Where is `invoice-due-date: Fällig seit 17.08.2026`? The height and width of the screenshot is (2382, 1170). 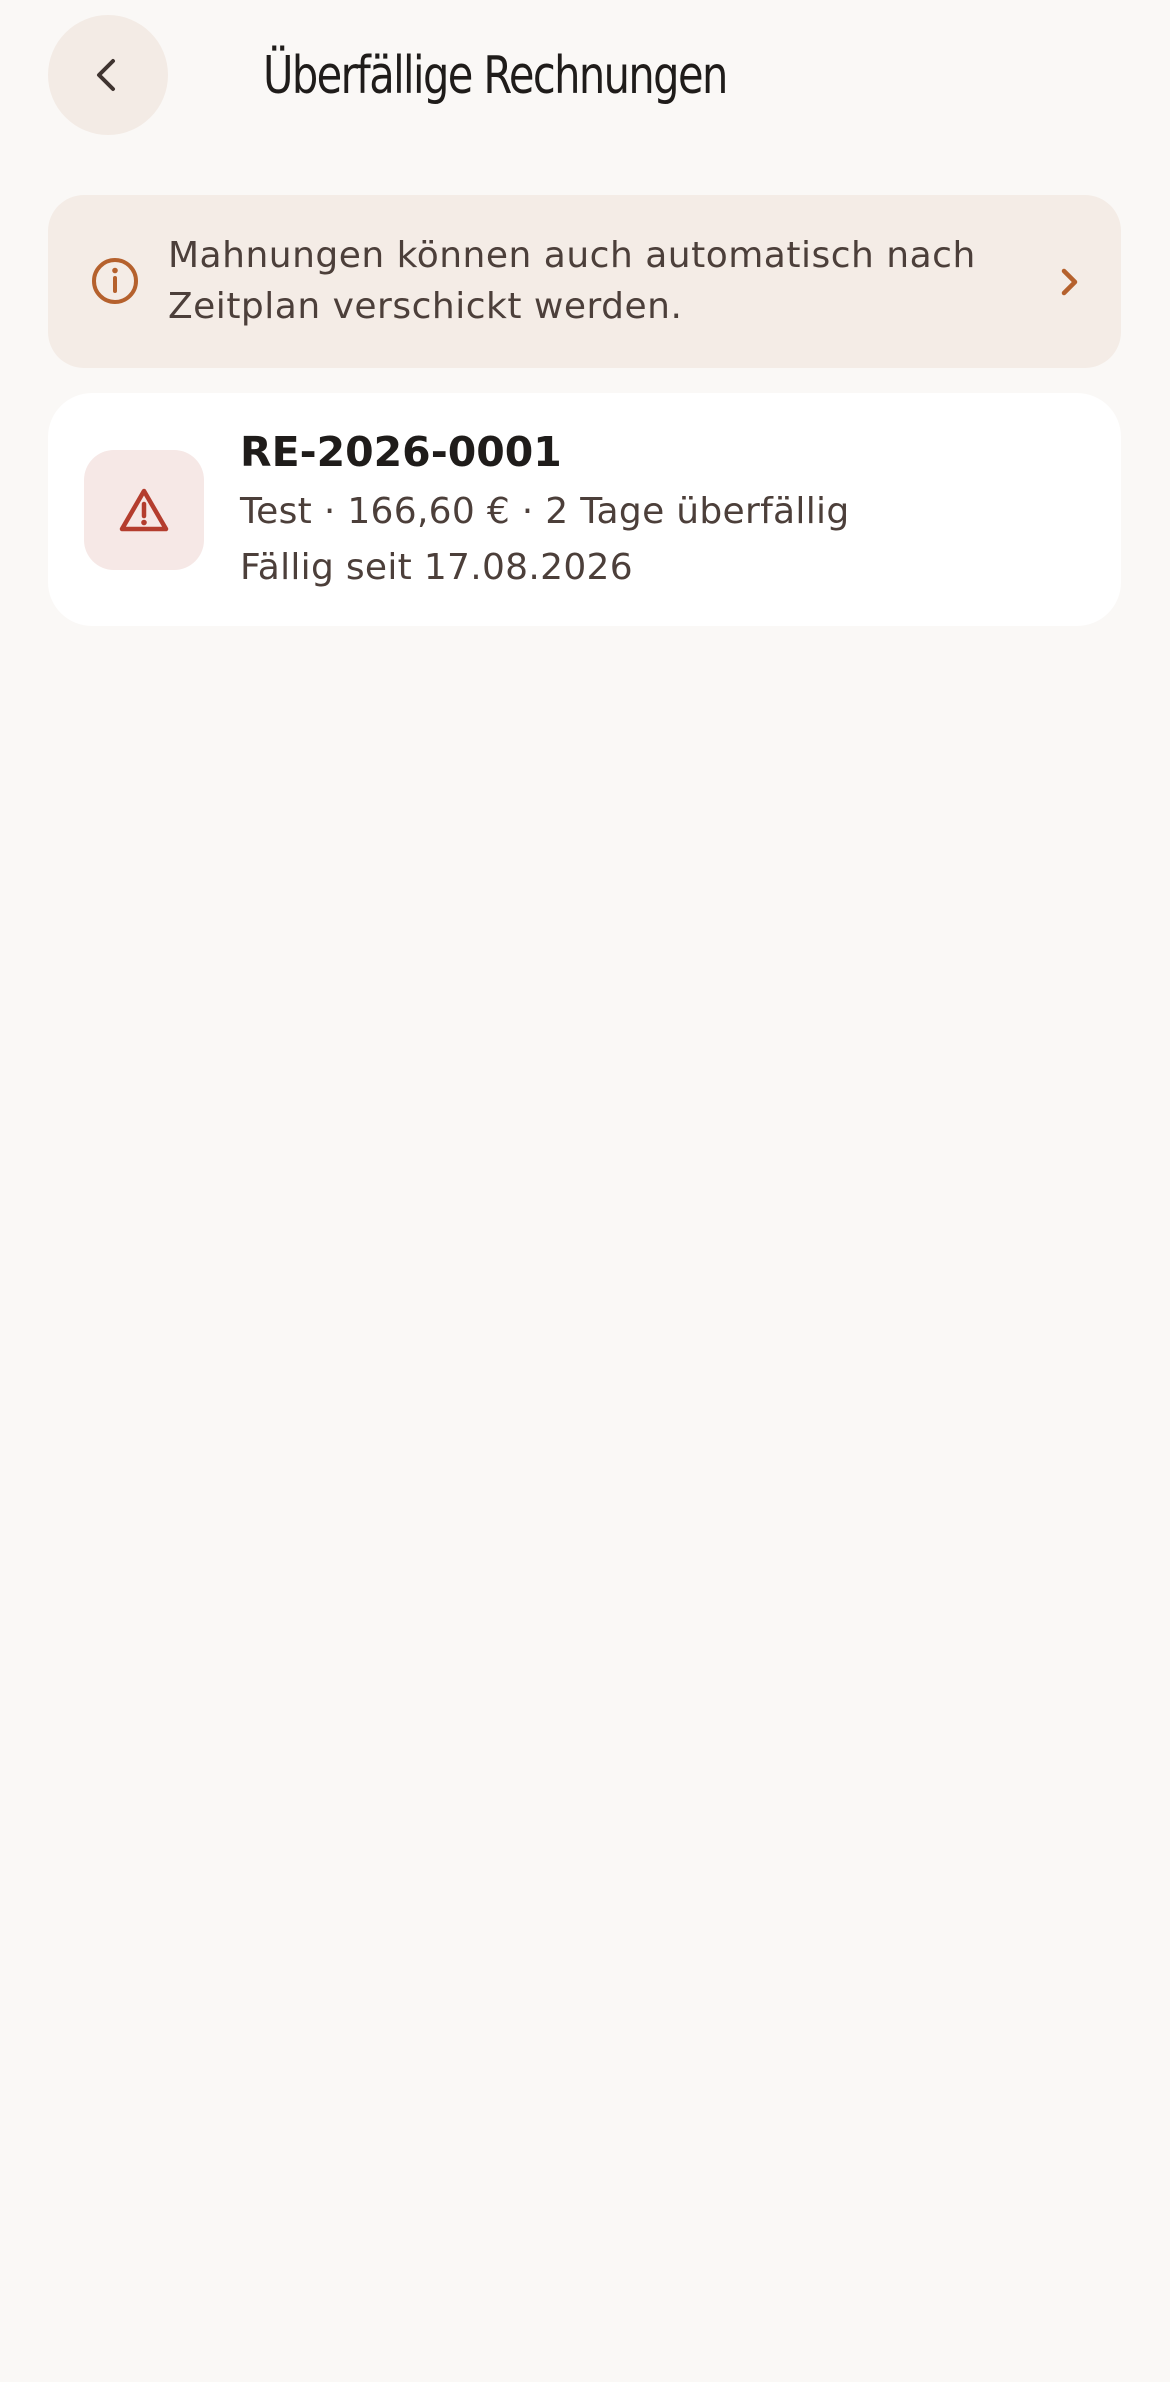
invoice-due-date: Fällig seit 17.08.2026 is located at coordinates (436, 567).